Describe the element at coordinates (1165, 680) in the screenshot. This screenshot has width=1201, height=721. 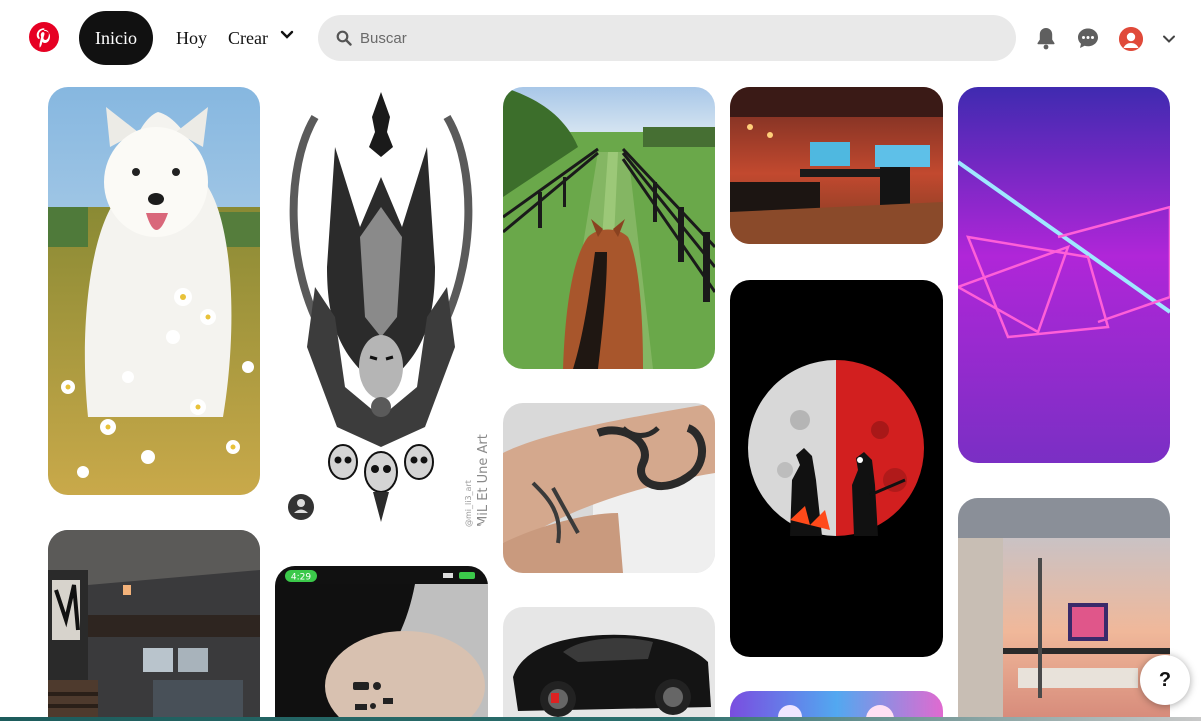
I see `help-button: ?` at that location.